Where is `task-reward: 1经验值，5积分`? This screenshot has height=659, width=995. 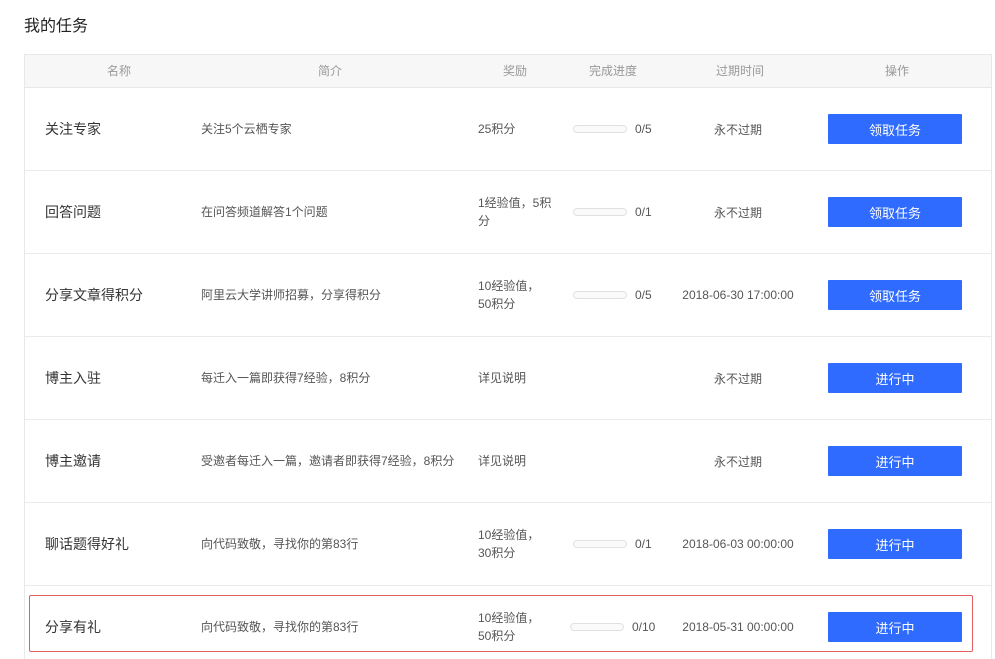 task-reward: 1经验值，5积分 is located at coordinates (515, 212).